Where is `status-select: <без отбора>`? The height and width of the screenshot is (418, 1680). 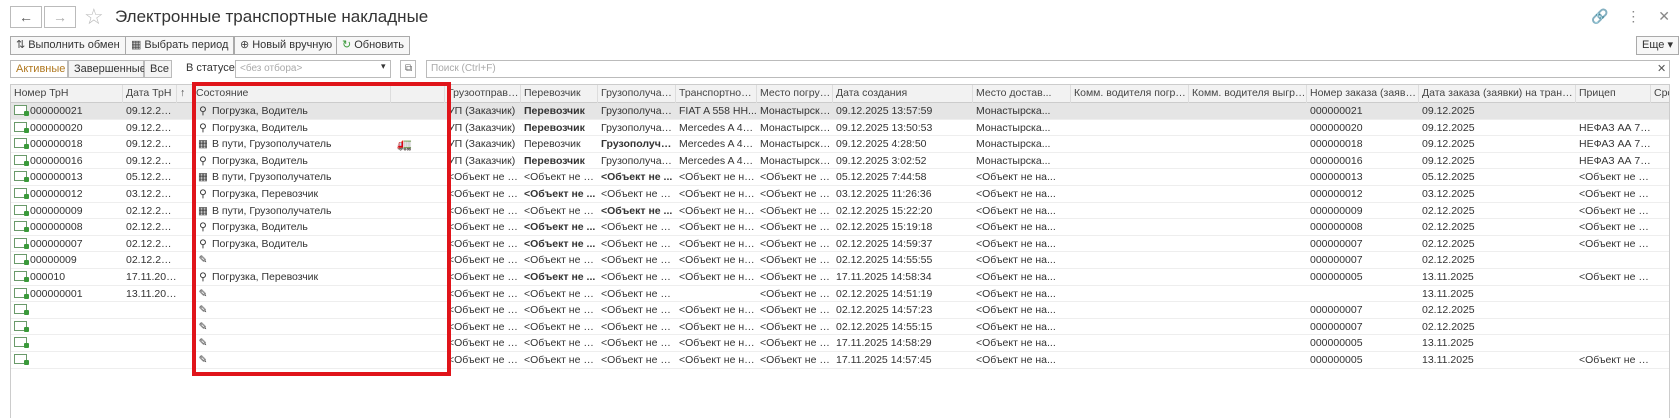 status-select: <без отбора> is located at coordinates (313, 69).